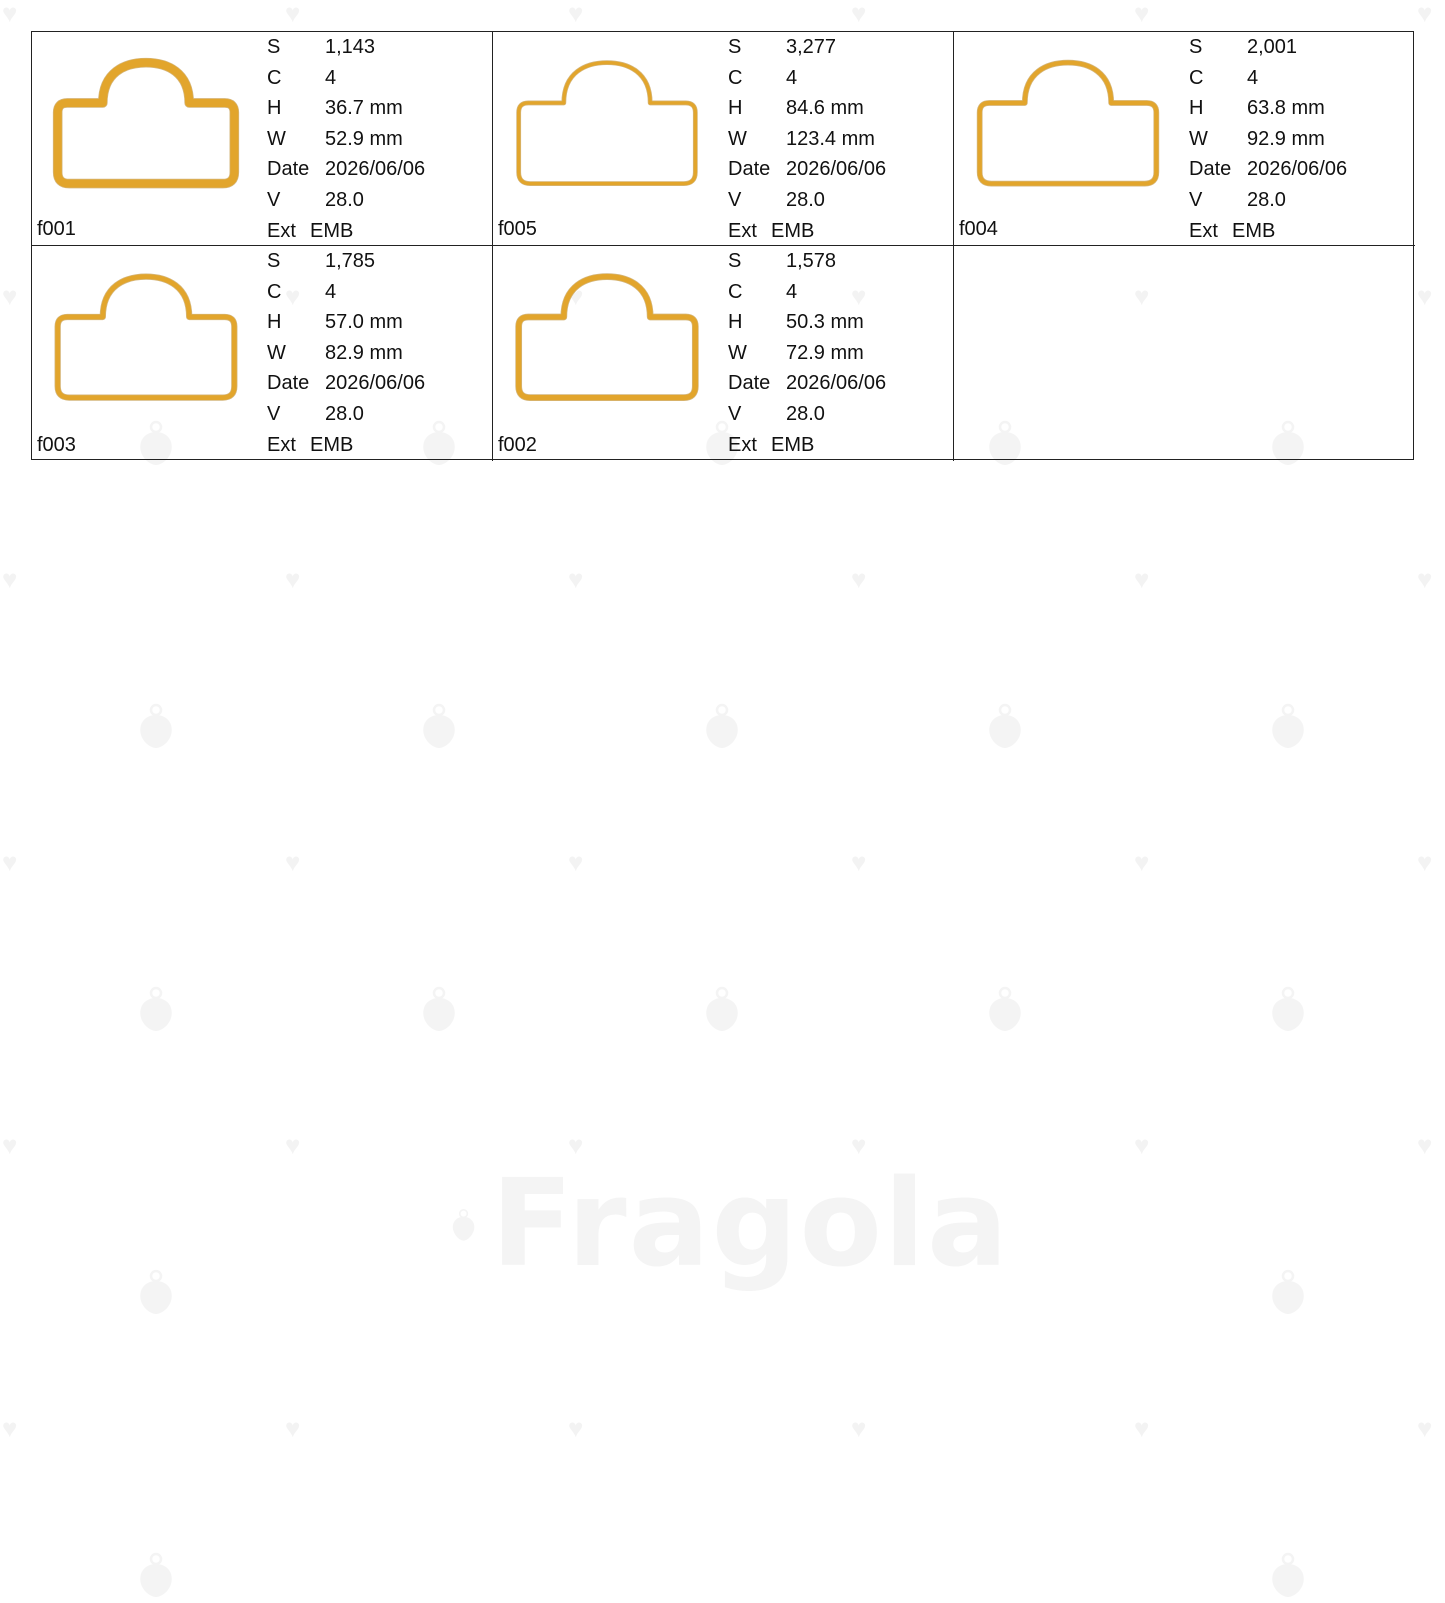 Image resolution: width=1445 pixels, height=1603 pixels. I want to click on watermark-logo-text: Fragola, so click(750, 1224).